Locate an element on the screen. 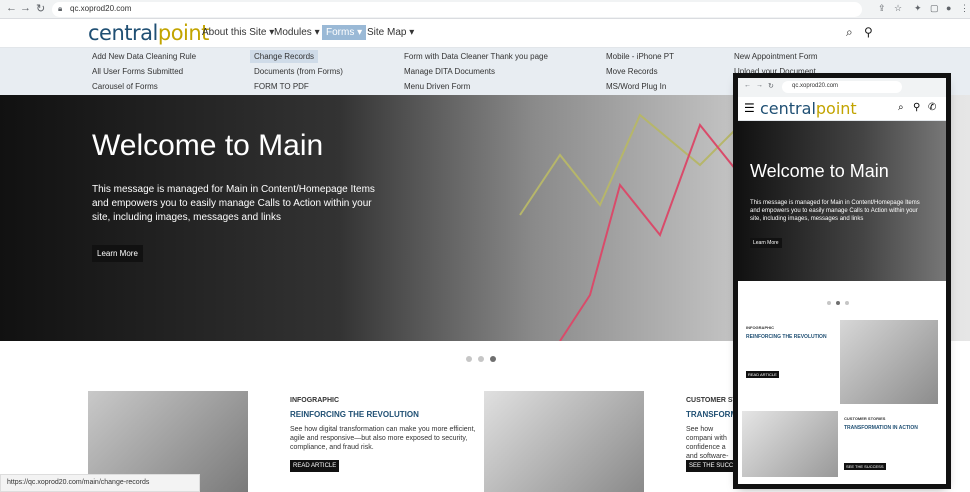 This screenshot has width=970, height=492. phone-card-title: TRANSFORMATION IN ACTION is located at coordinates (881, 428).